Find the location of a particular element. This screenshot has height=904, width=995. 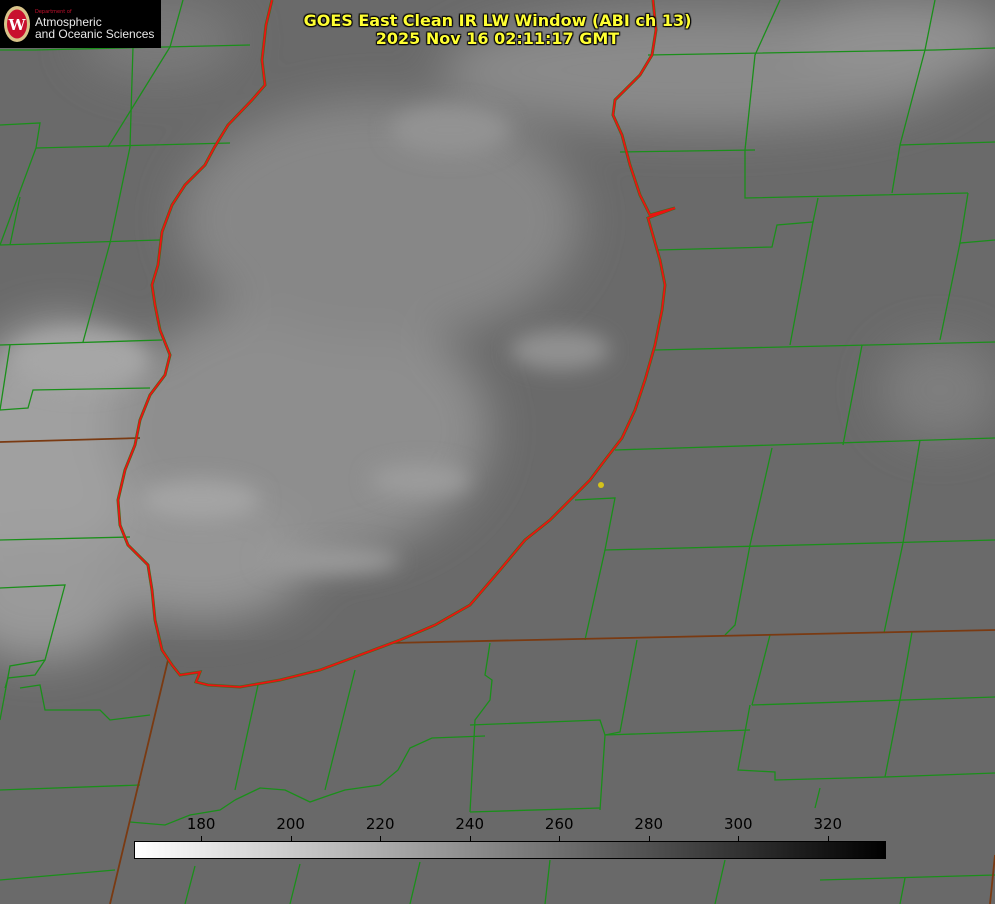

uw-crest-icon: W is located at coordinates (17, 24).